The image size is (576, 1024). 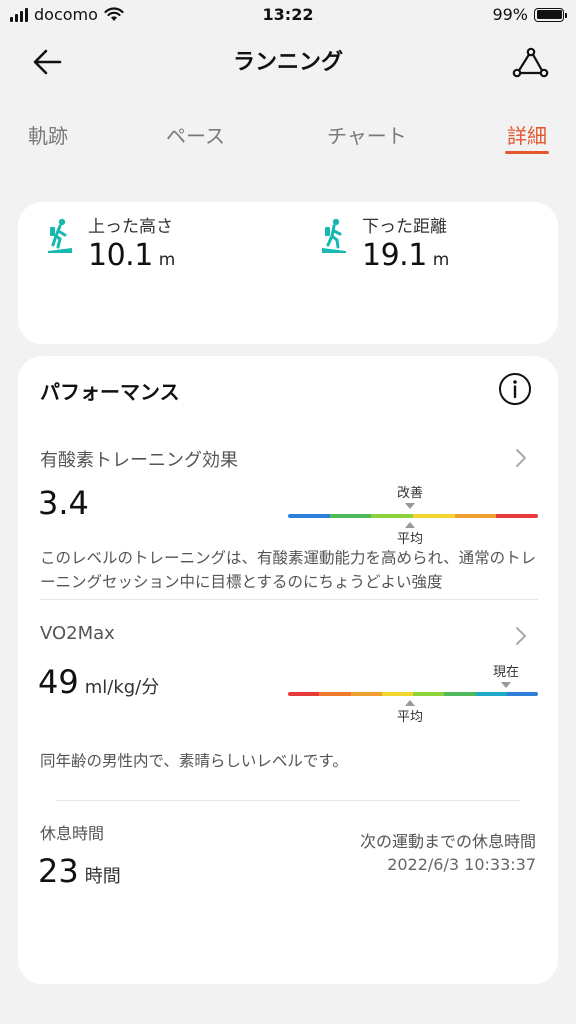 I want to click on vo2max-value-row: 49 ml/kg/分, so click(x=98, y=682).